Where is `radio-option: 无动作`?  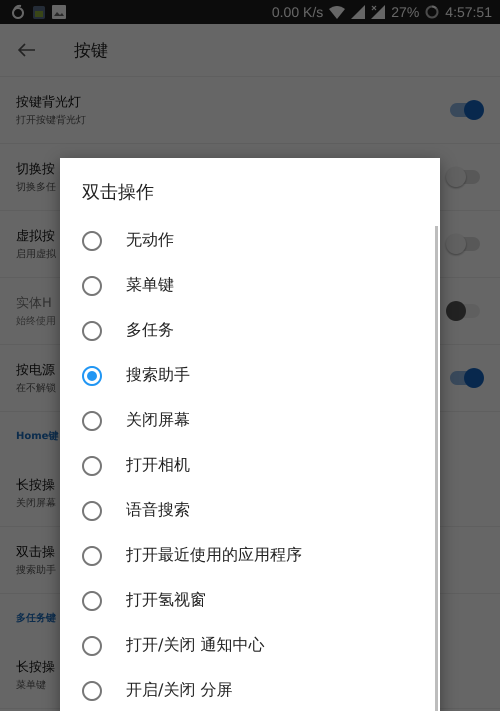 radio-option: 无动作 is located at coordinates (250, 240).